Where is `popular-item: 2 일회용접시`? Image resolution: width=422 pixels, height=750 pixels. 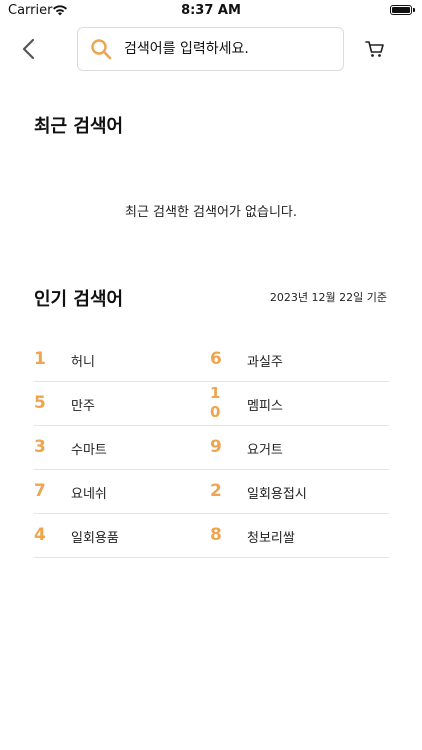
popular-item: 2 일회용접시 is located at coordinates (298, 492).